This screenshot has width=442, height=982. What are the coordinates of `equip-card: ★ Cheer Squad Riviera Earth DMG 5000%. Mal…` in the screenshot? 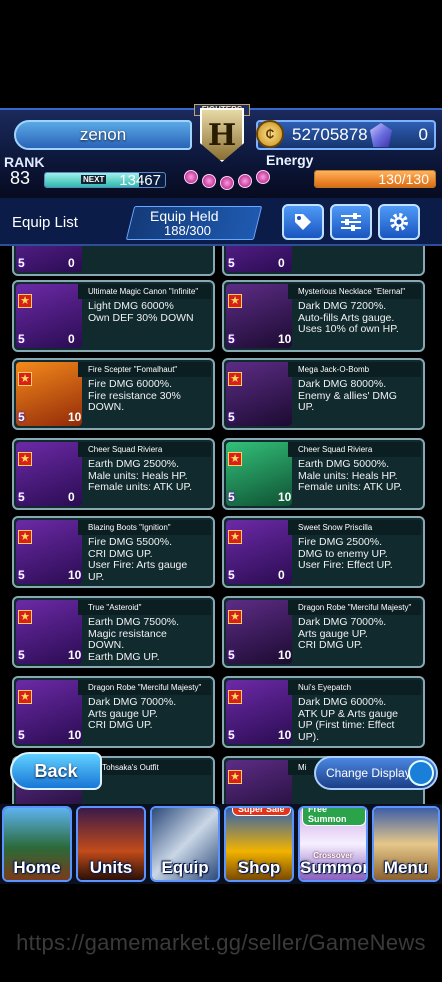 It's located at (323, 474).